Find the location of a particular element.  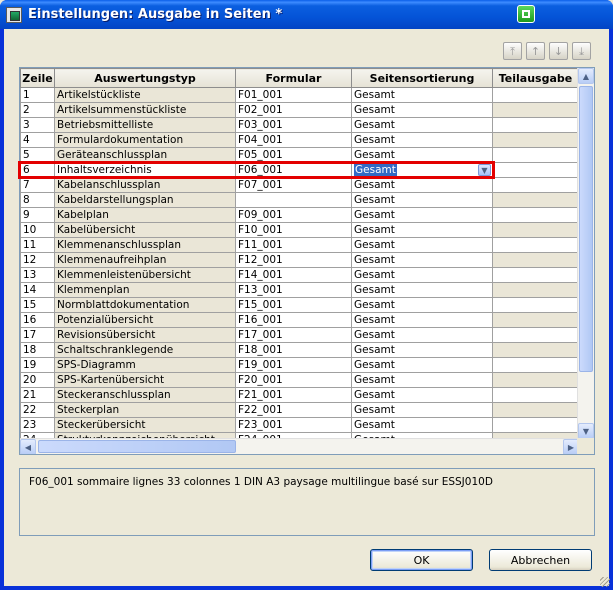

cell-zeile: 18 is located at coordinates (37, 350).